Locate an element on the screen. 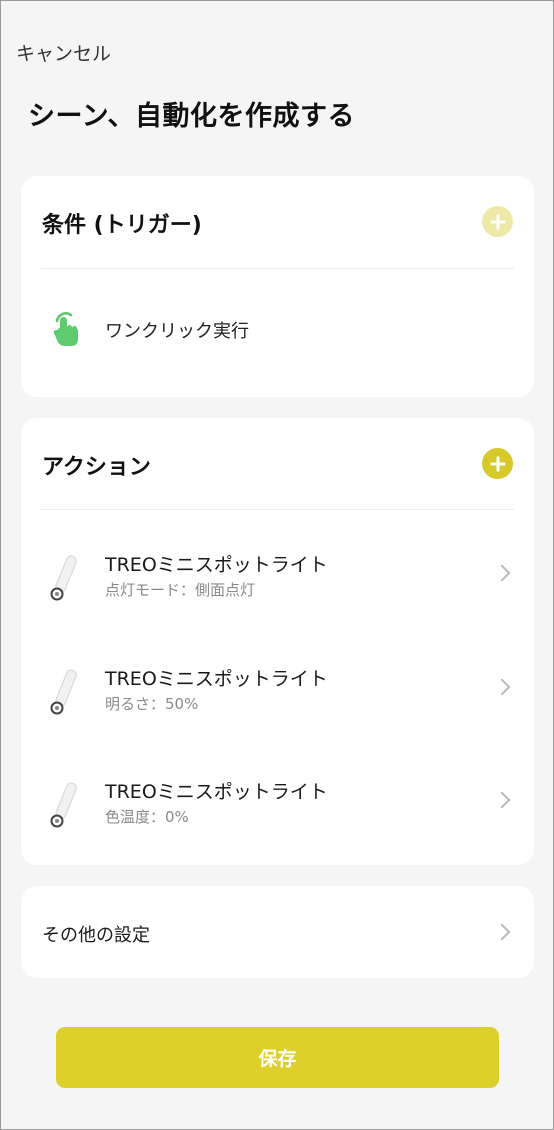 The width and height of the screenshot is (554, 1130). action-header: アクション is located at coordinates (277, 464).